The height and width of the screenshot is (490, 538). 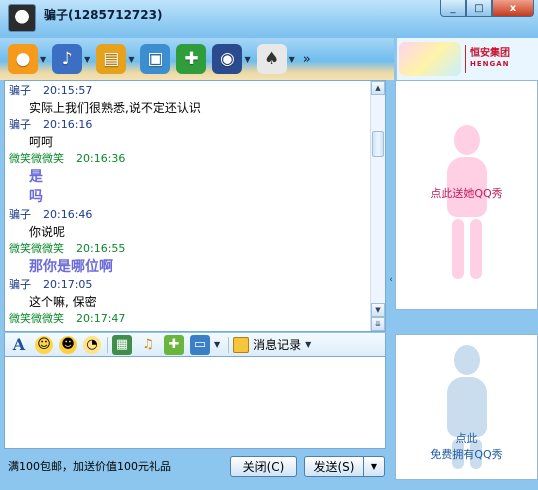 What do you see at coordinates (277, 345) in the screenshot?
I see `message-history-label: 消息记录` at bounding box center [277, 345].